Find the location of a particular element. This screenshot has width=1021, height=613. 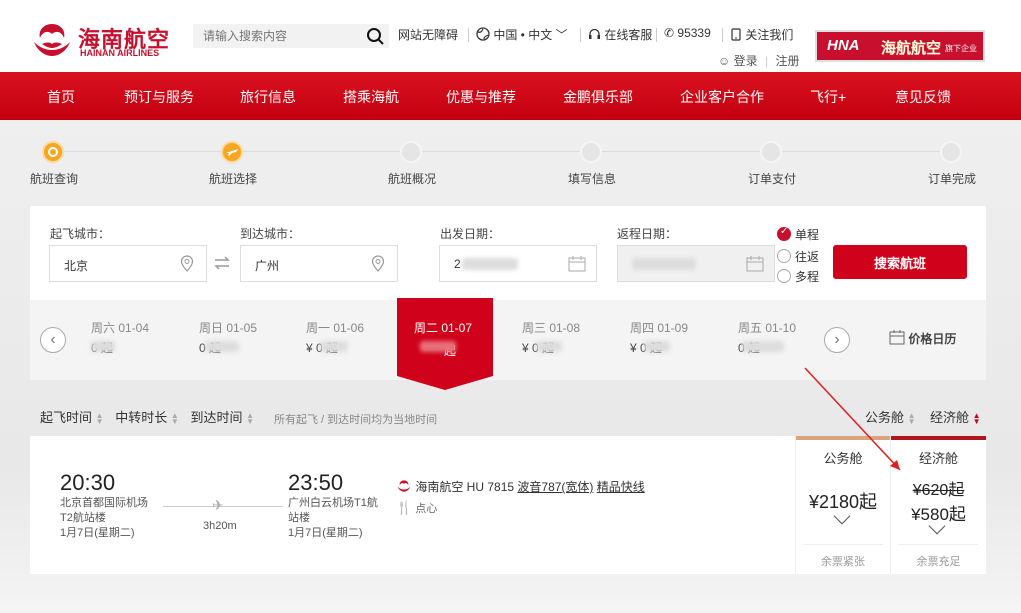

step-dot-payment is located at coordinates (771, 152).